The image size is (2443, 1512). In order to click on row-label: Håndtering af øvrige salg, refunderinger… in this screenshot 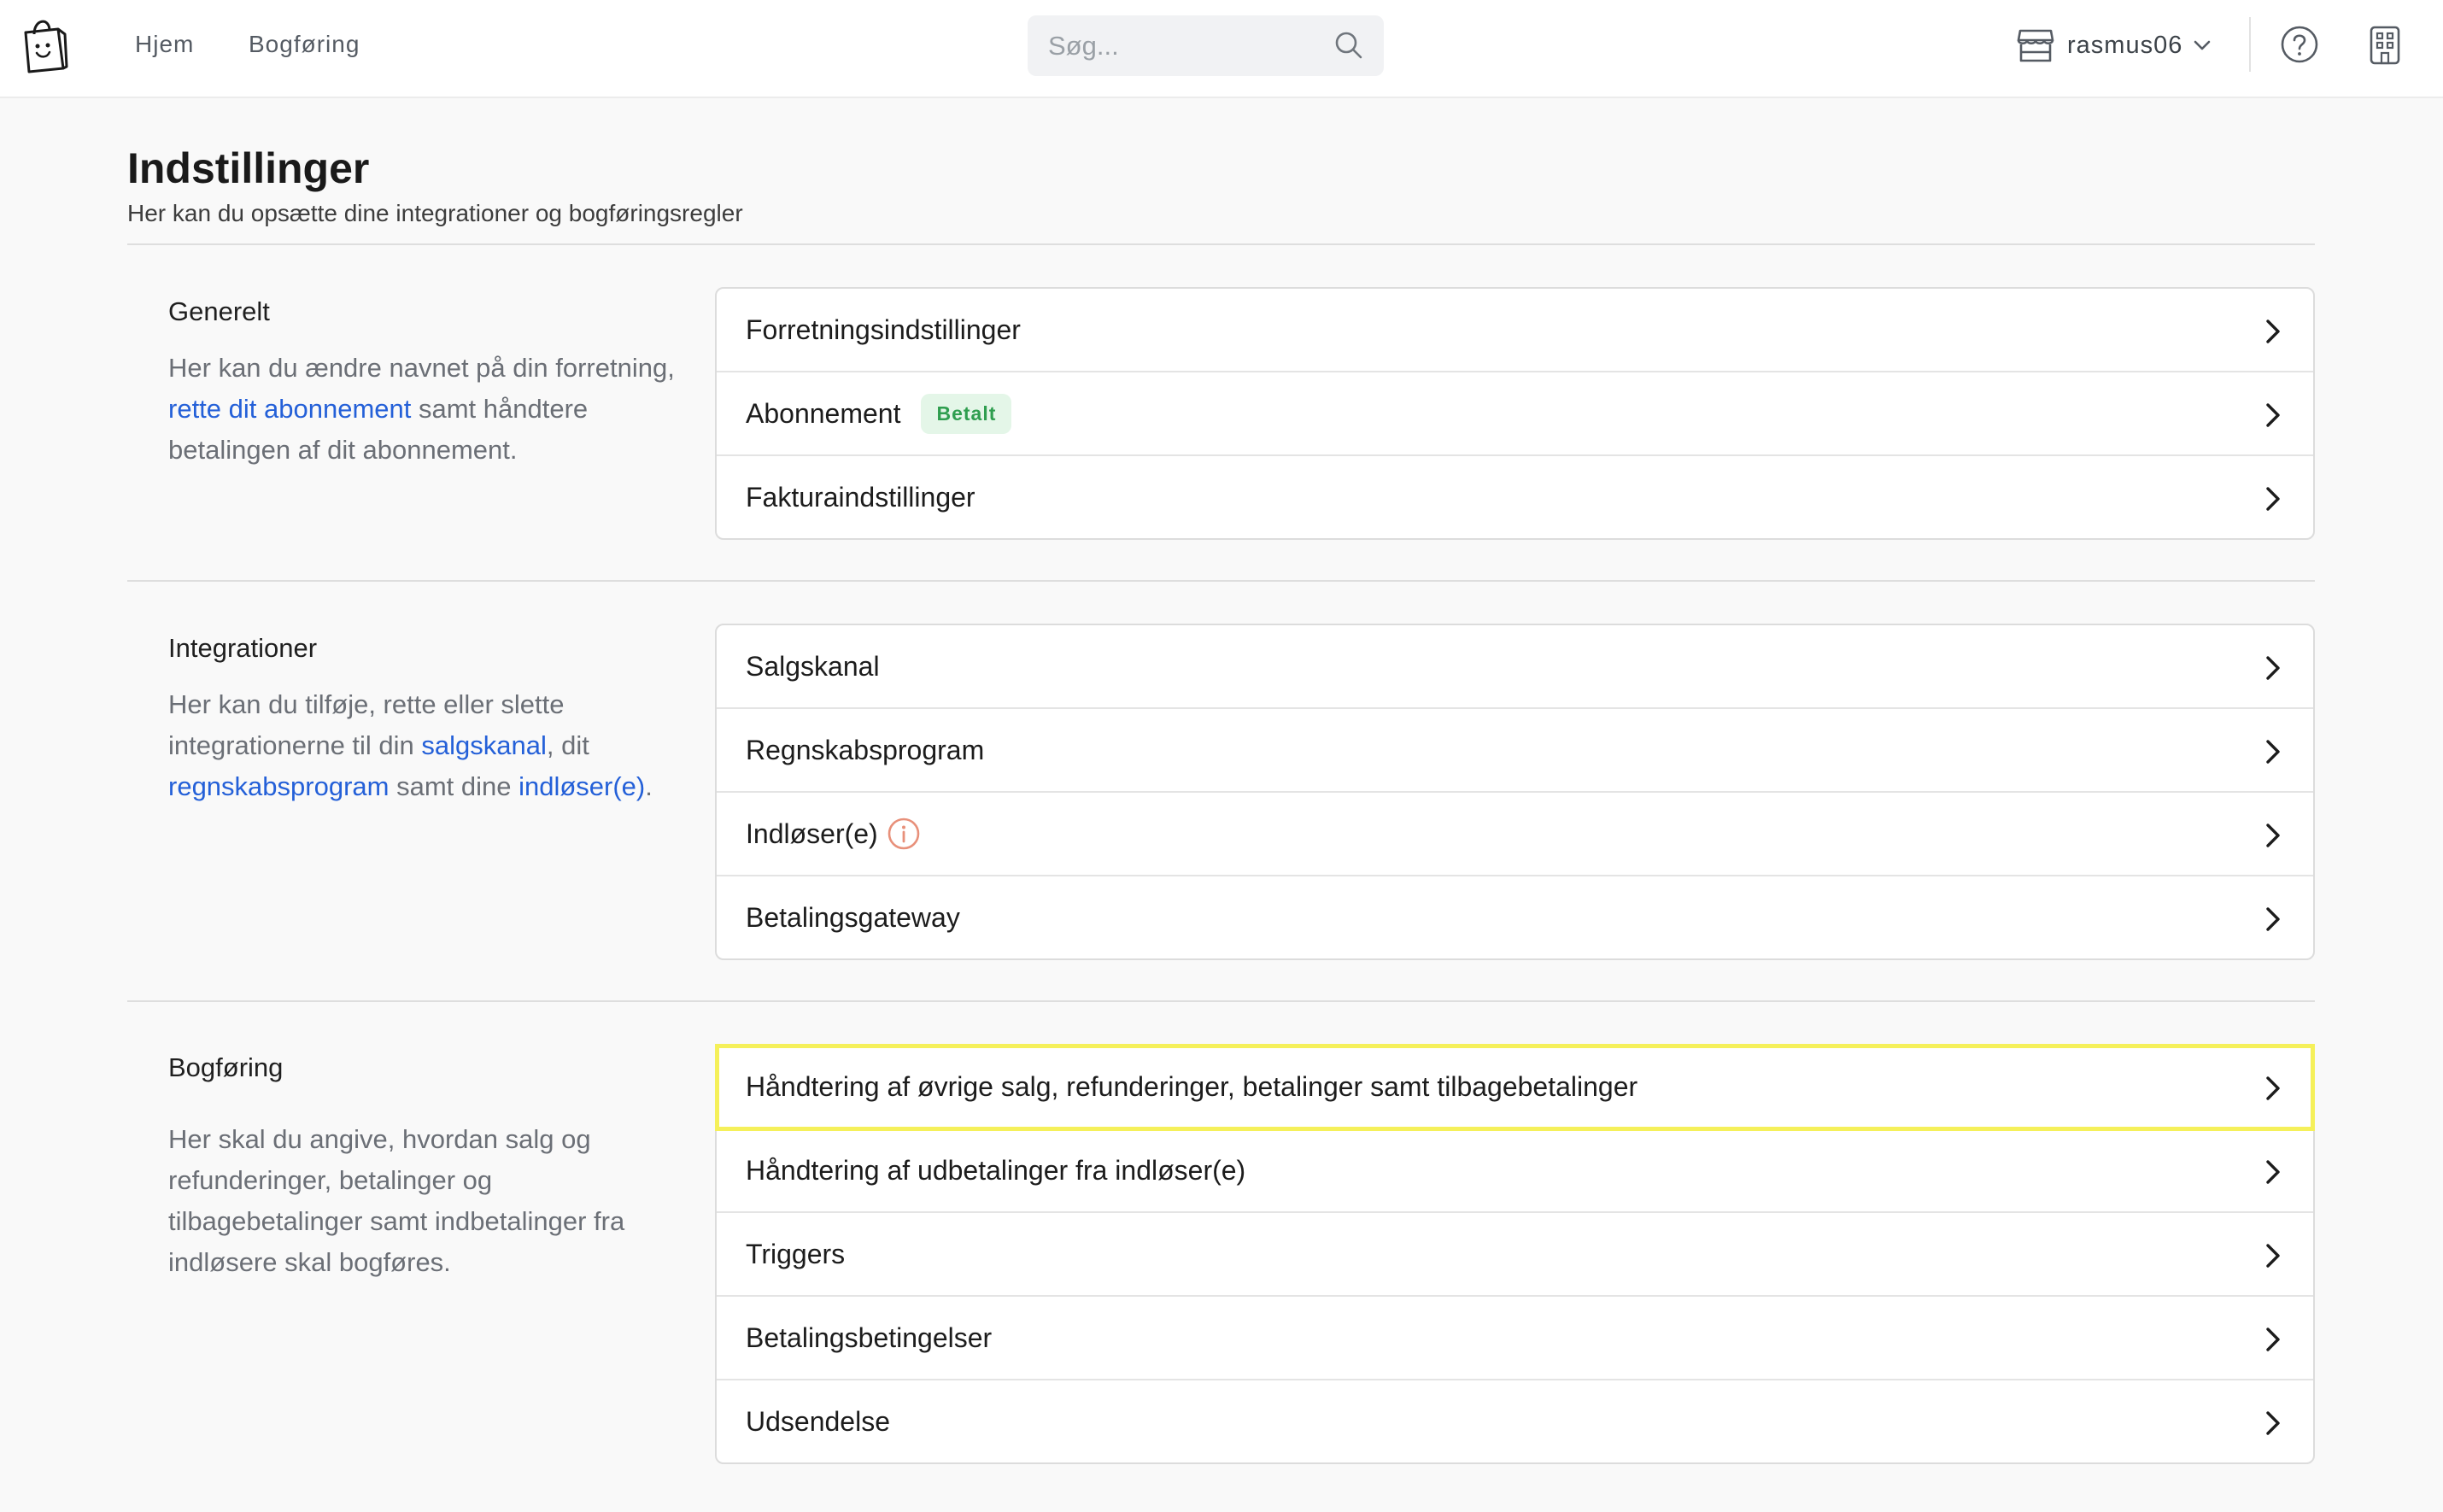, I will do `click(1192, 1086)`.